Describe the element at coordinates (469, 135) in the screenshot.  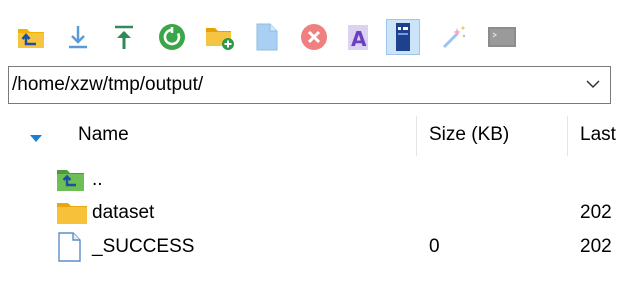
I see `column-header-size: Size (KB)` at that location.